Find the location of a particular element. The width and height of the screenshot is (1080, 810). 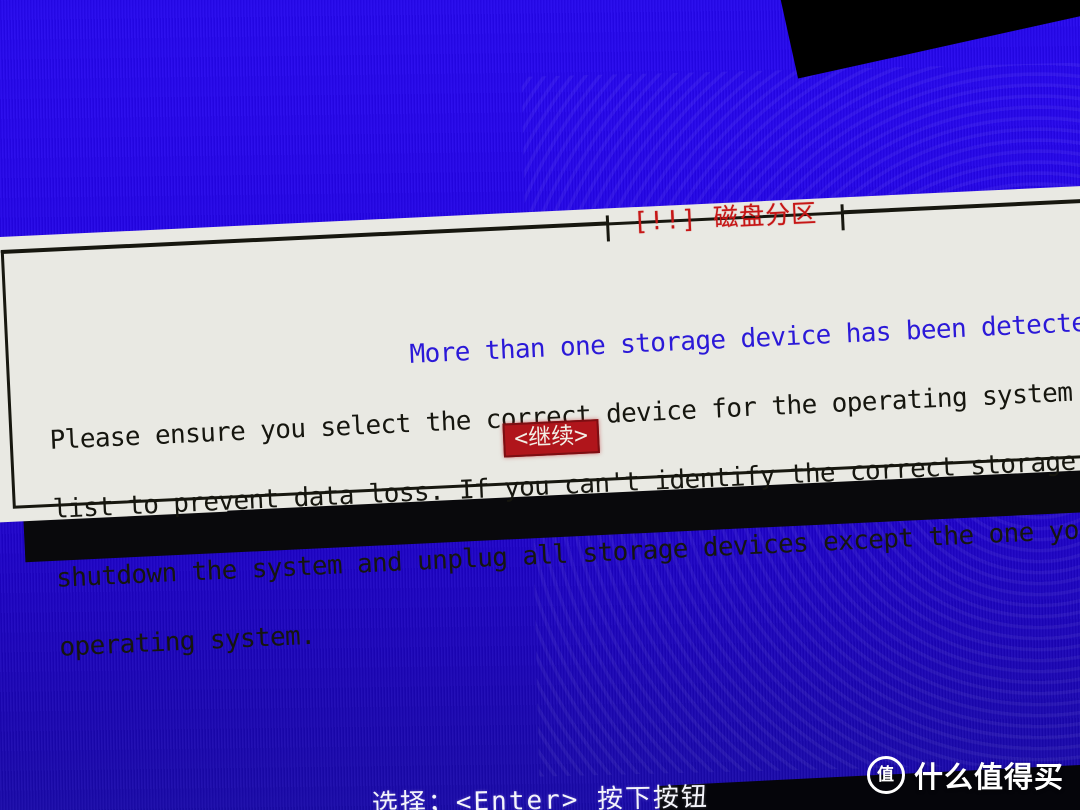

titlebar-tick-right is located at coordinates (842, 217).